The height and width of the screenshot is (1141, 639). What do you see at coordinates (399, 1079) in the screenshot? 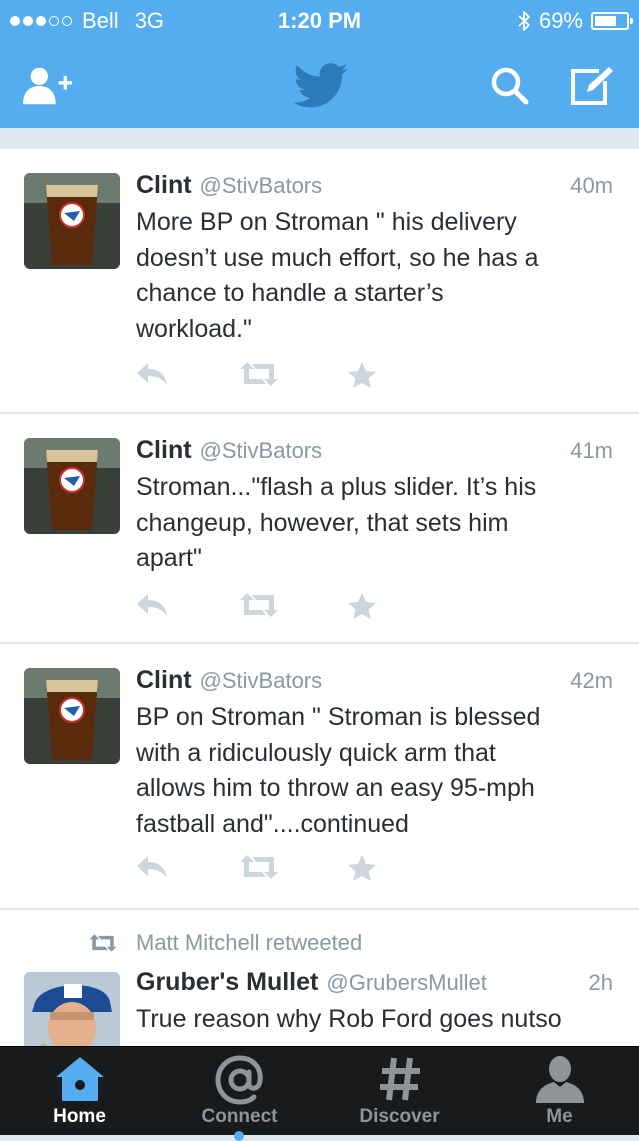
I see `hashtag-icon` at bounding box center [399, 1079].